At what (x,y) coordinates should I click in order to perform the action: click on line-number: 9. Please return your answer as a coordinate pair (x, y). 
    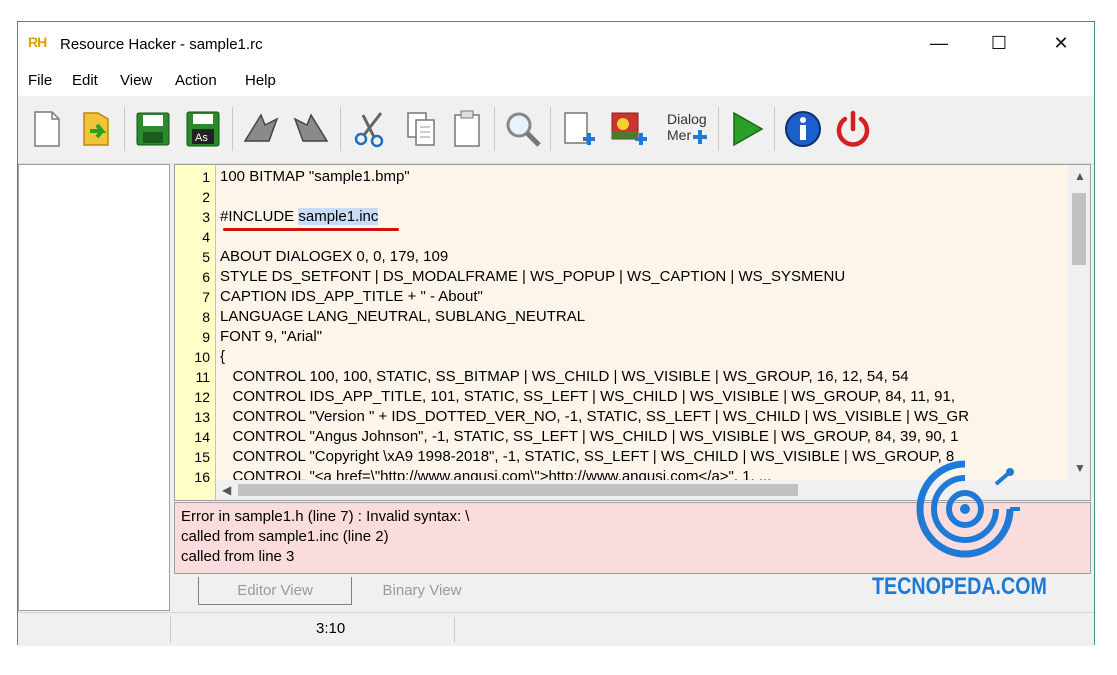
    Looking at the image, I should click on (206, 337).